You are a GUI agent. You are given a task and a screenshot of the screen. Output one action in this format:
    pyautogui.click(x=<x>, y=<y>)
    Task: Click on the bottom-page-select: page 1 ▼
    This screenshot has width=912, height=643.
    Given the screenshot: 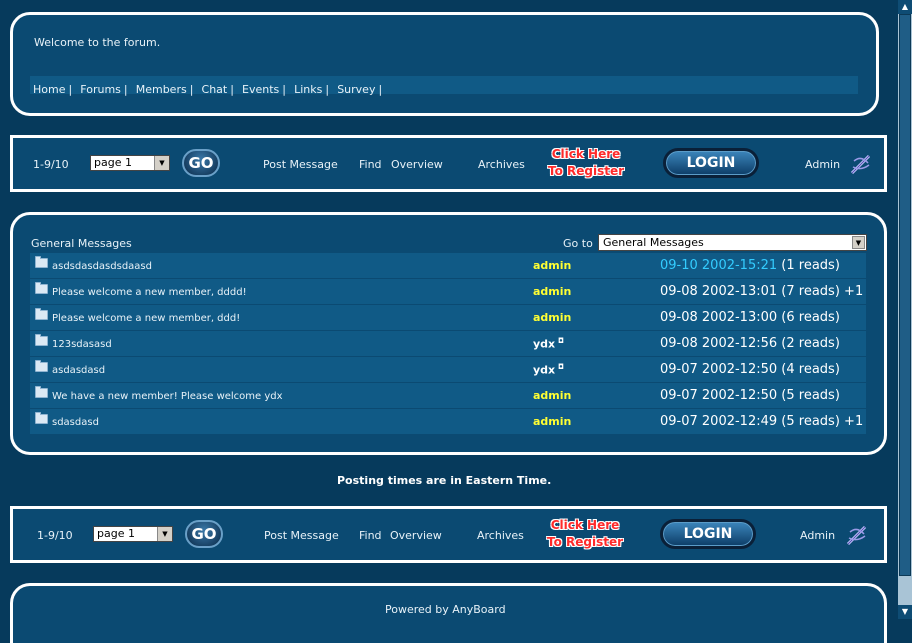 What is the action you would take?
    pyautogui.click(x=133, y=534)
    